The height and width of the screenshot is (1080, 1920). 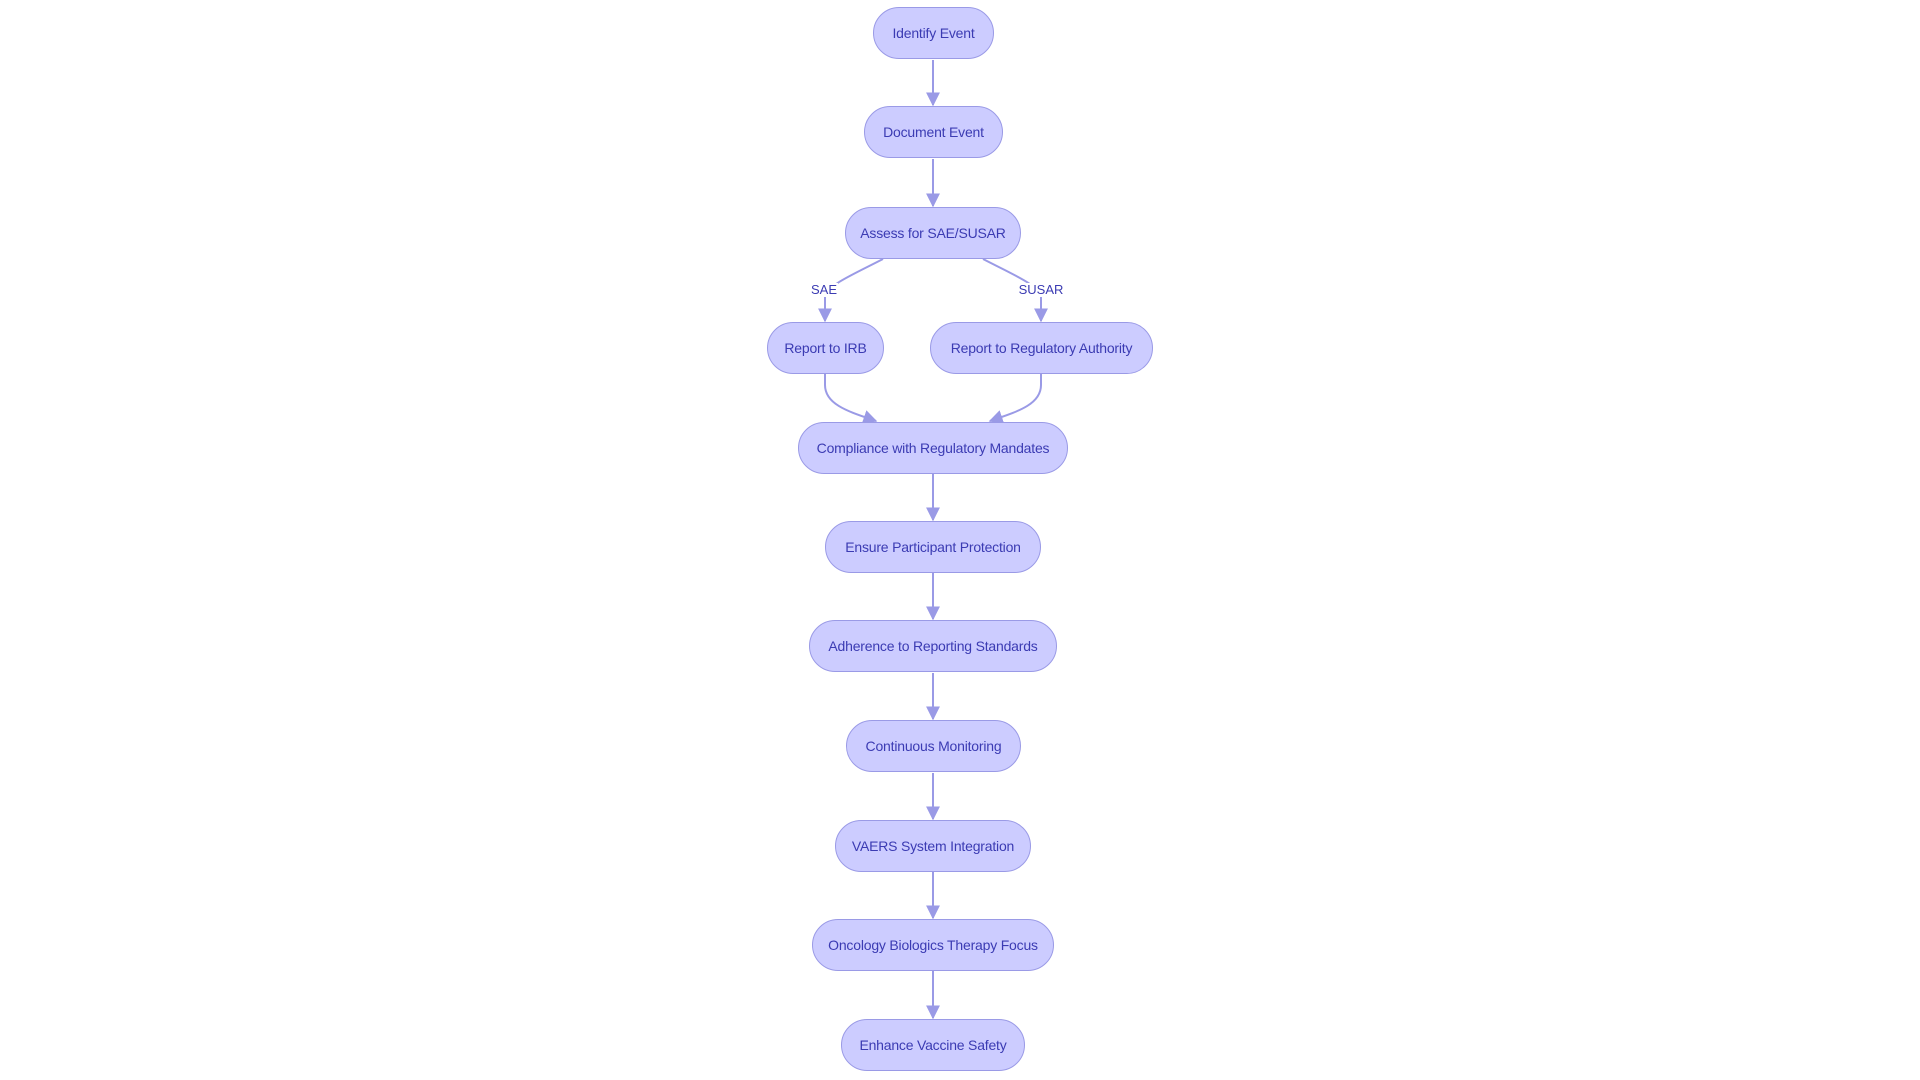 What do you see at coordinates (1041, 289) in the screenshot?
I see `edge-label-susar: SUSAR` at bounding box center [1041, 289].